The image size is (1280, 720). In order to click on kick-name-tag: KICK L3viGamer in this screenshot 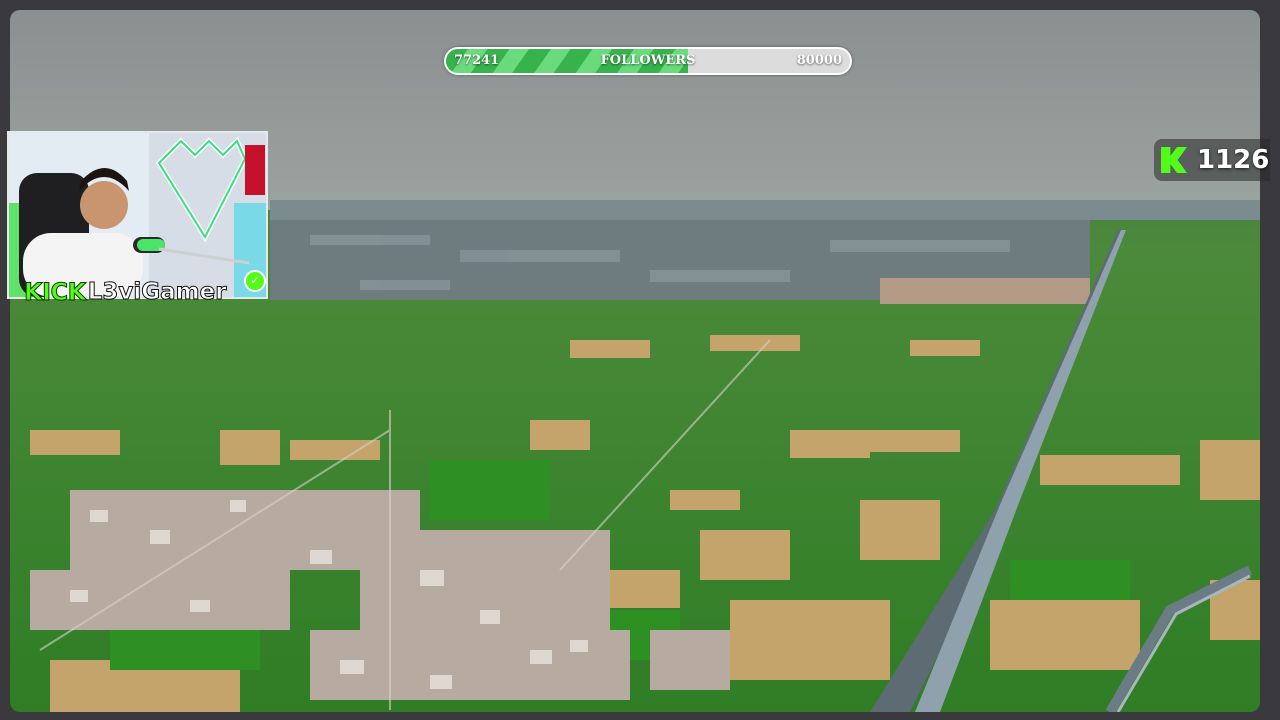, I will do `click(126, 292)`.